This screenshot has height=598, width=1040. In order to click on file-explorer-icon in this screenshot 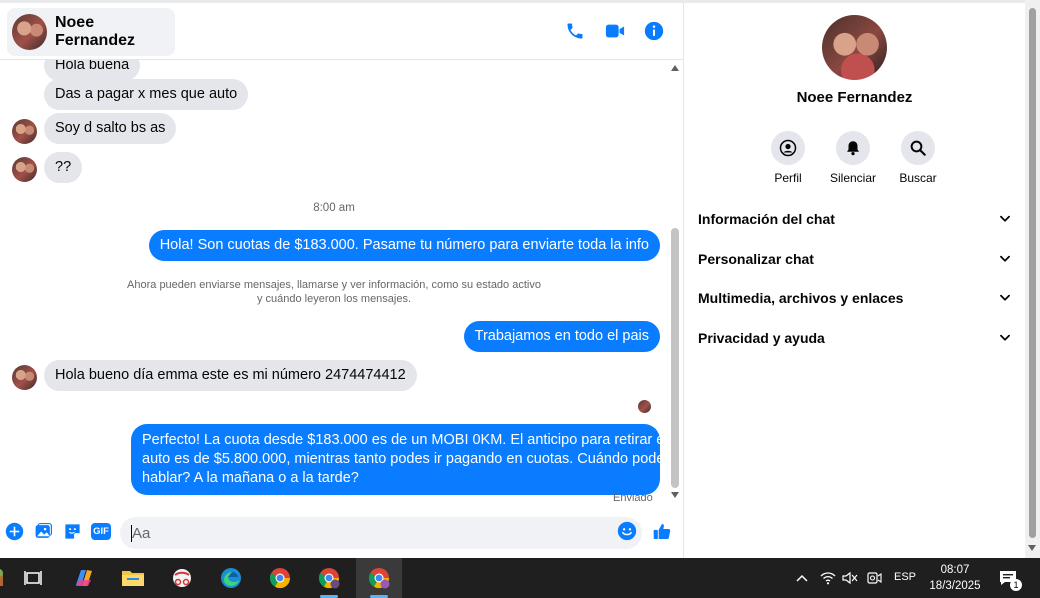, I will do `click(133, 578)`.